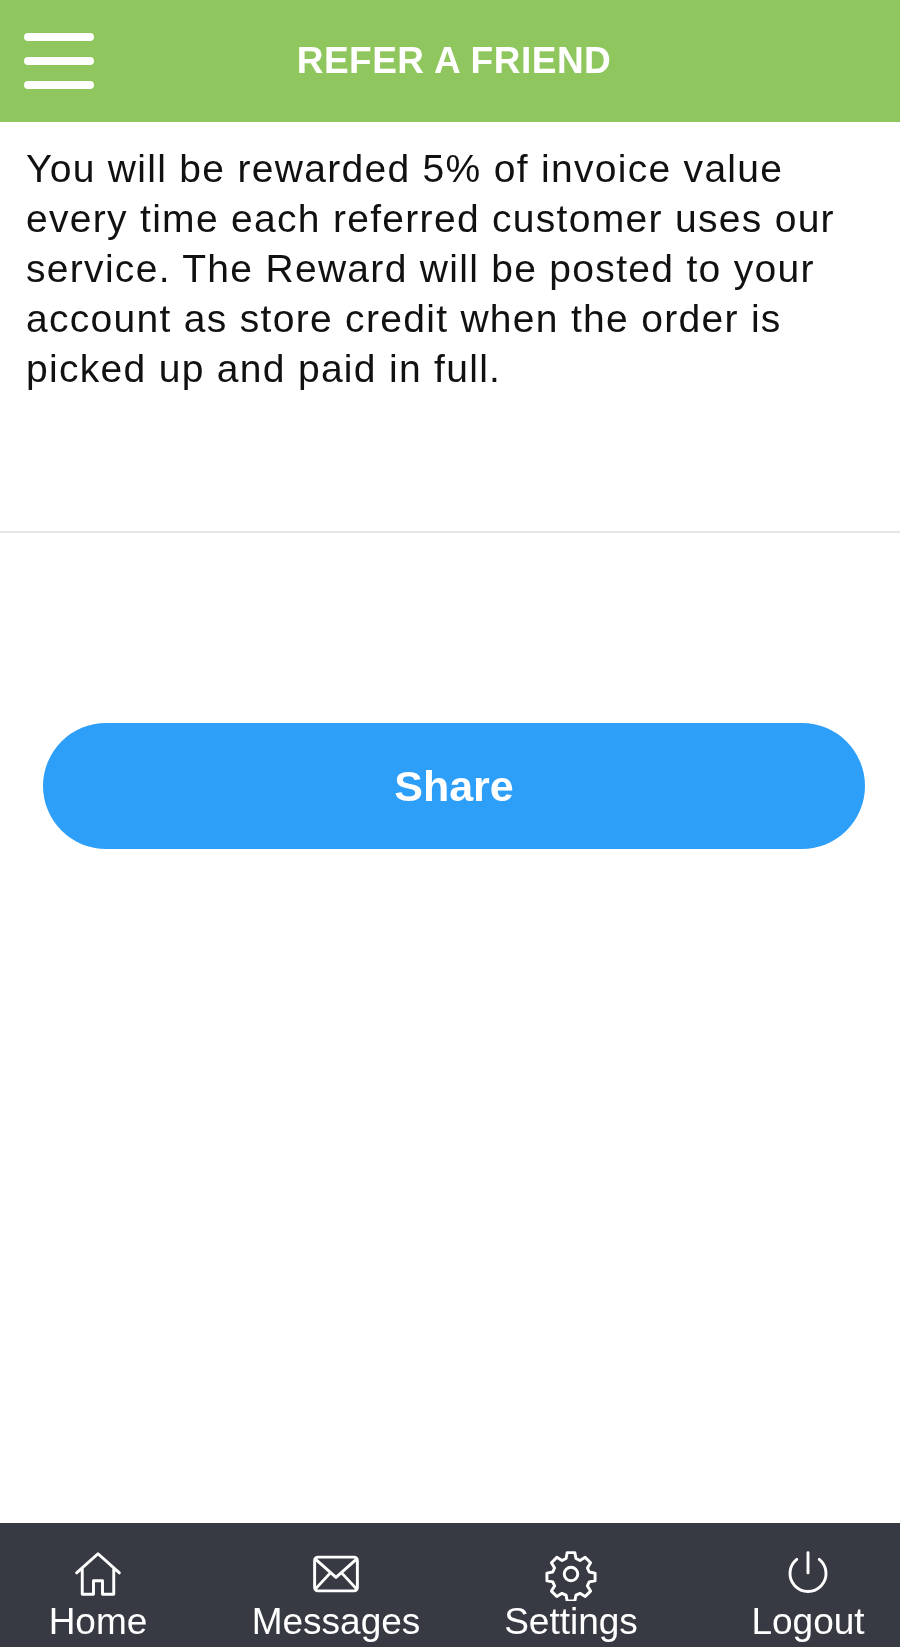  Describe the element at coordinates (431, 269) in the screenshot. I see `reward-description: You will be rewarded 5% of invoice value every time each referred customer uses our service. The Reward will be posted to your account as store credit when the order is picked up and paid in full.` at that location.